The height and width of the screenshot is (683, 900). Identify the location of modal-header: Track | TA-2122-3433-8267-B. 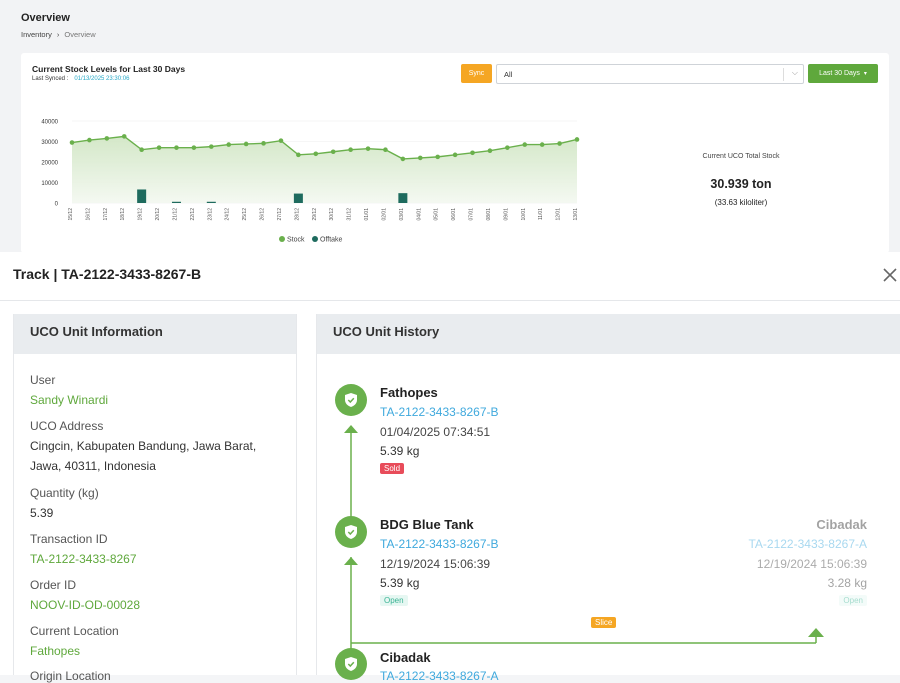
(450, 276).